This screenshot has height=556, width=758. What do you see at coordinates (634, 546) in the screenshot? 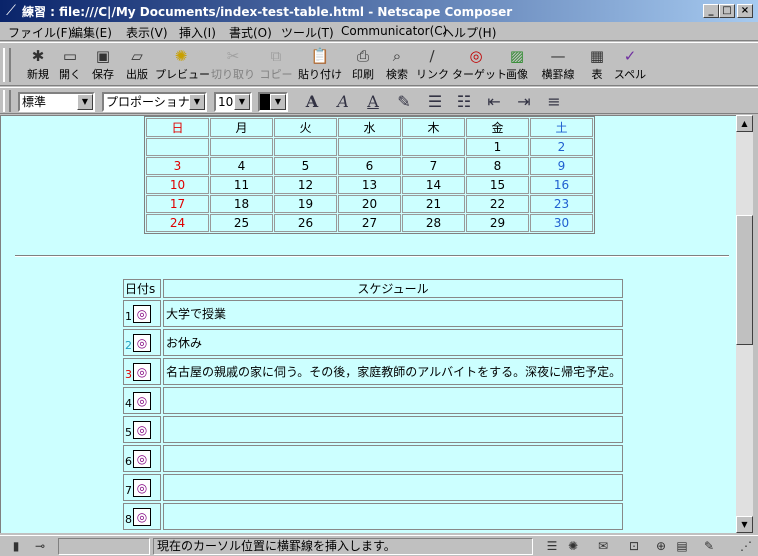
I see `groups-icon: ⊡` at bounding box center [634, 546].